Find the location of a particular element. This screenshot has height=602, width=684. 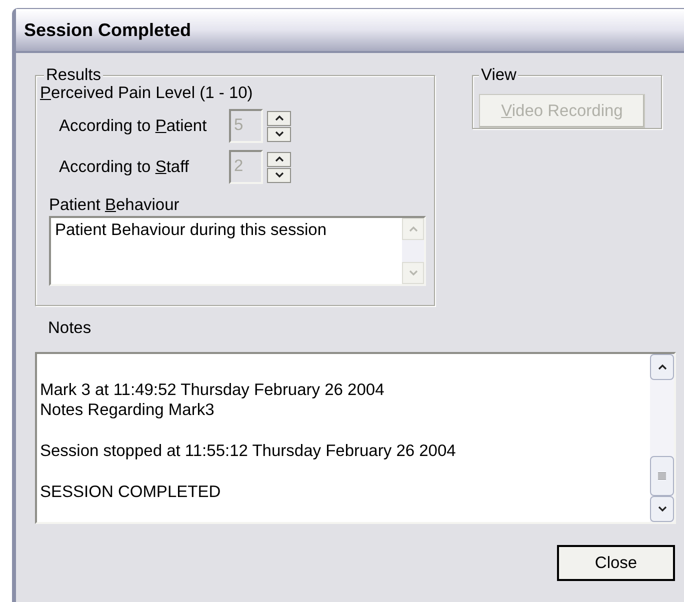

scroll-thumb is located at coordinates (662, 476).